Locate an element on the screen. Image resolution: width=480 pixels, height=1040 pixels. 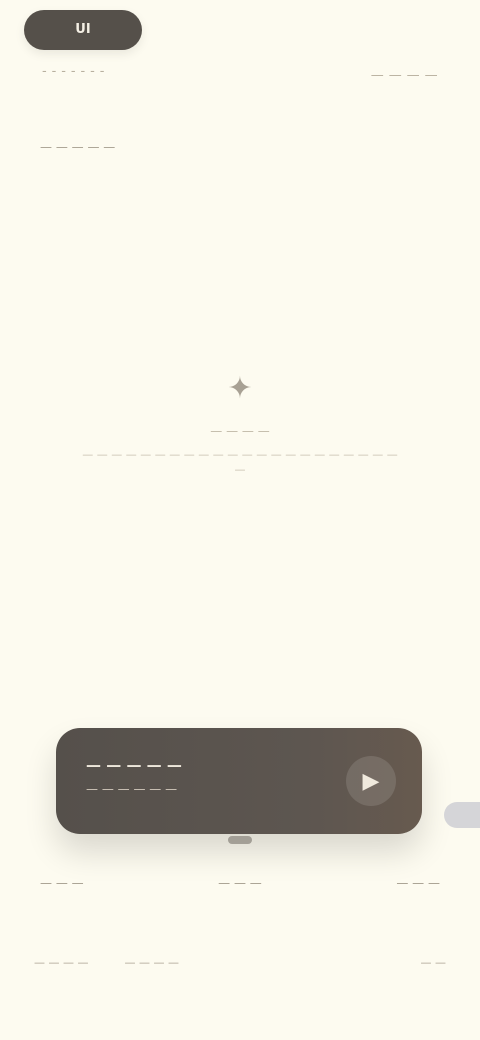
play-button: ▶ is located at coordinates (371, 781).